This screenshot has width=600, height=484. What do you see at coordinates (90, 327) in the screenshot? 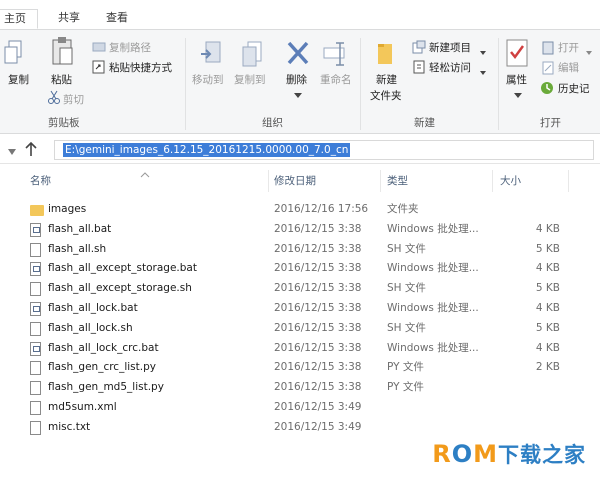
I see `file-name: flash_all_lock.sh` at bounding box center [90, 327].